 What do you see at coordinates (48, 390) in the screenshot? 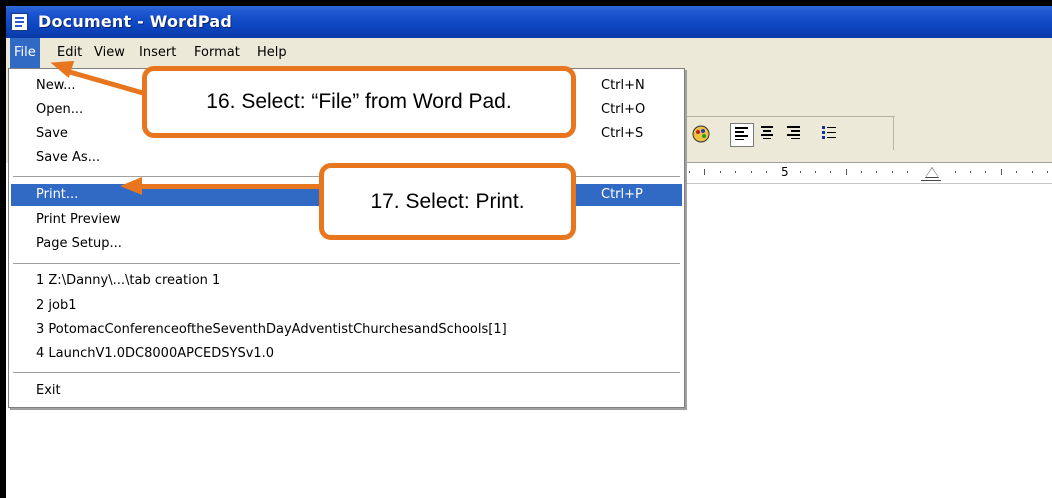
I see `menu-item-label: Exit` at bounding box center [48, 390].